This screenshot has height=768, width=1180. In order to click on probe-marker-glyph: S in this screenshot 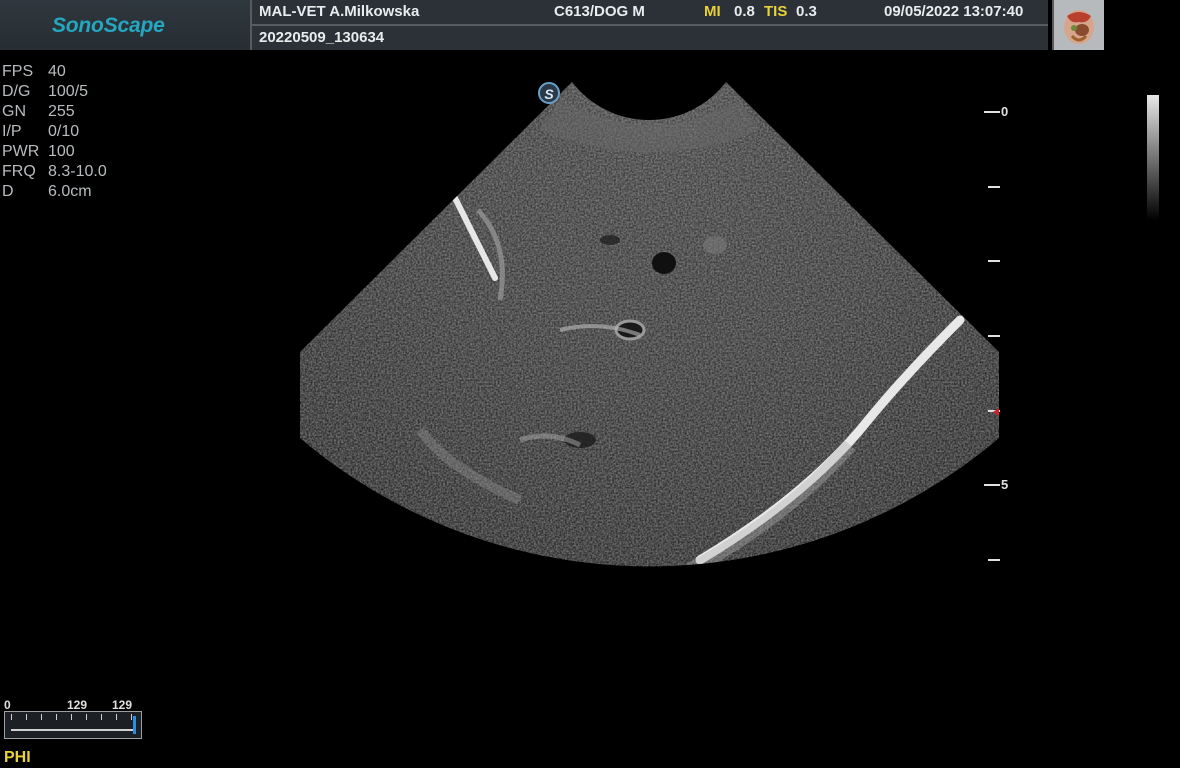, I will do `click(549, 94)`.